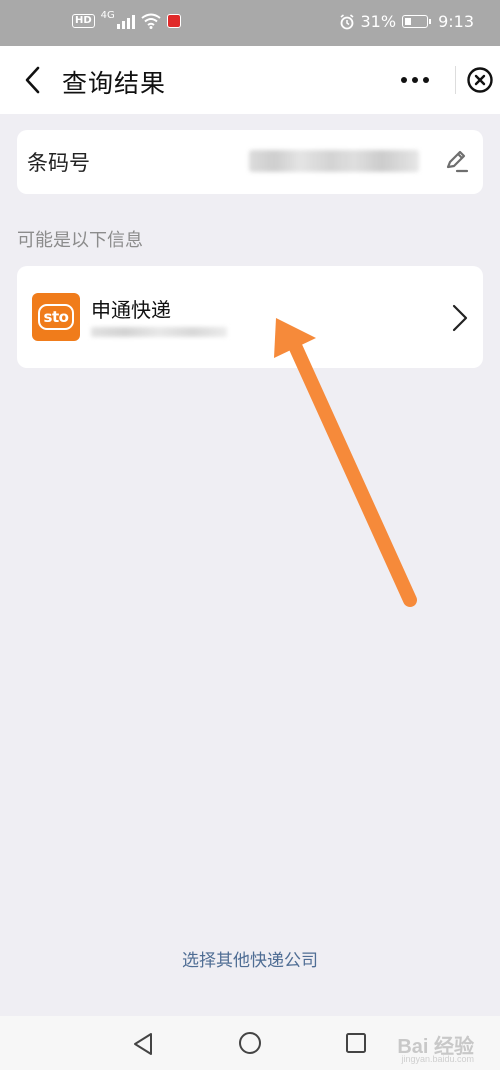  I want to click on sto-logo-text: sto, so click(56, 317).